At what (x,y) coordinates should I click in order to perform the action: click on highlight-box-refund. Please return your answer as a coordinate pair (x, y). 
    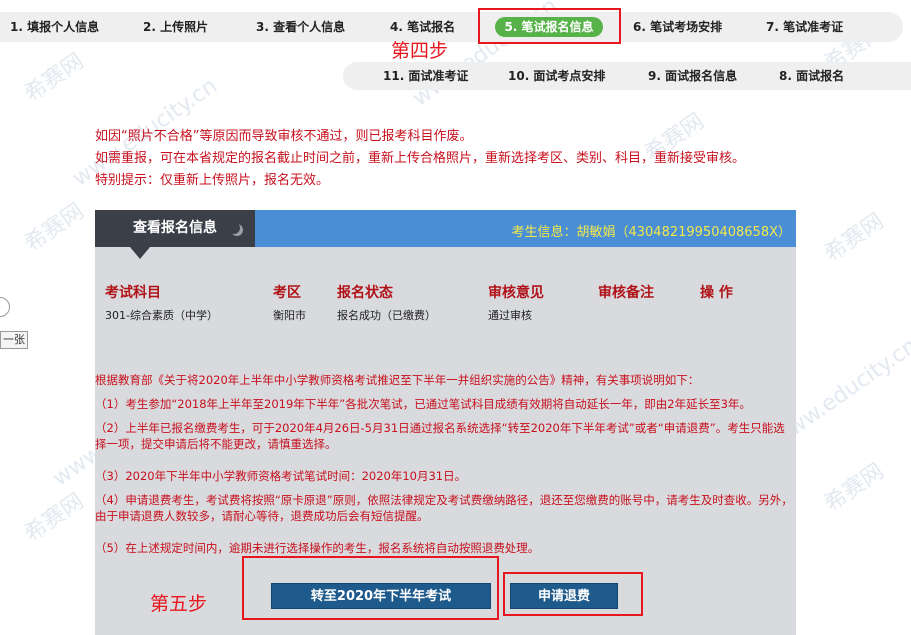
    Looking at the image, I should click on (573, 594).